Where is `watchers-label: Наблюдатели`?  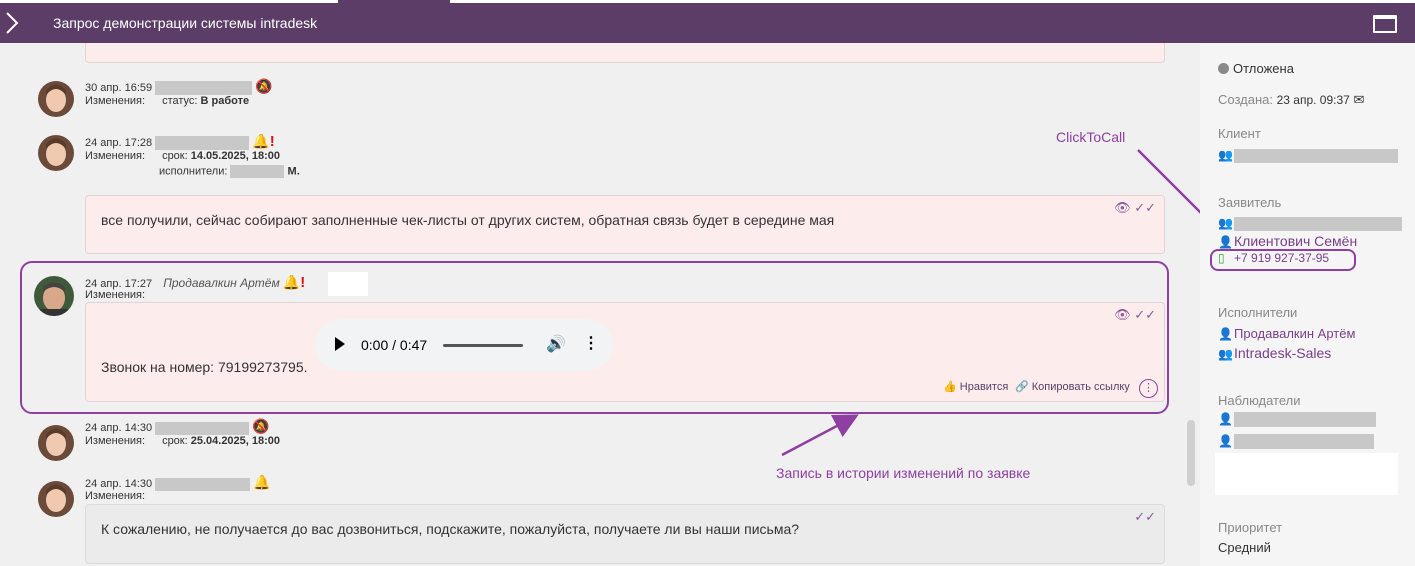 watchers-label: Наблюдатели is located at coordinates (1259, 400).